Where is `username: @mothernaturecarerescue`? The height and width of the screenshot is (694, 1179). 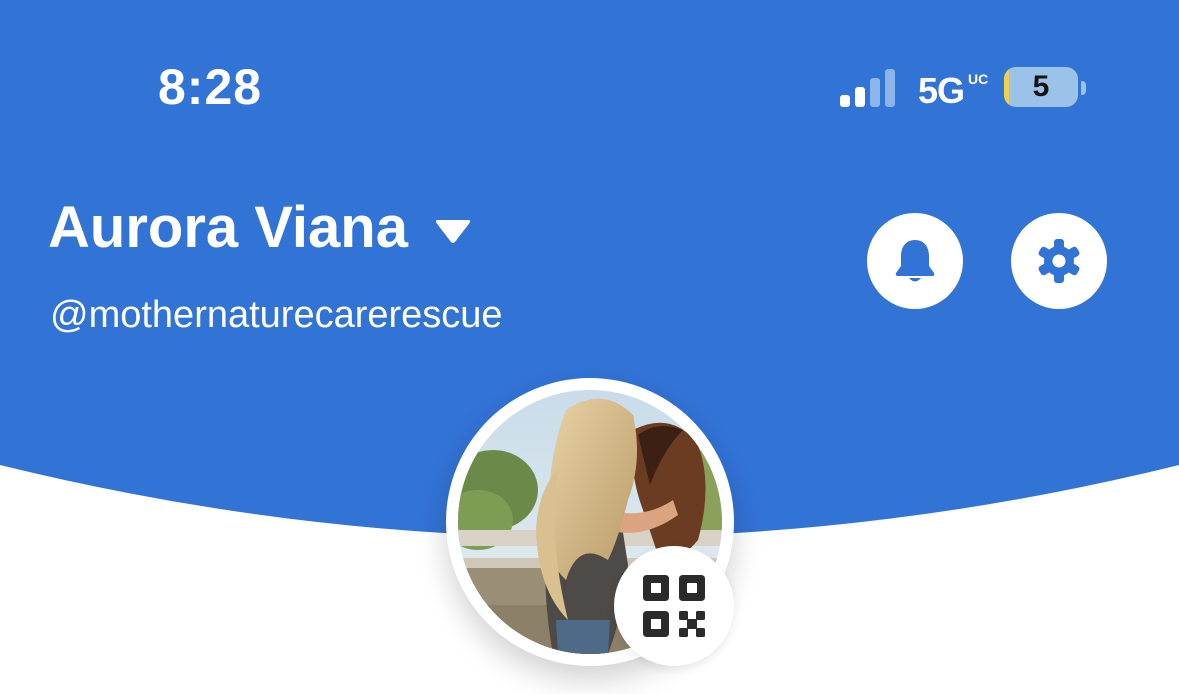
username: @mothernaturecarerescue is located at coordinates (276, 315).